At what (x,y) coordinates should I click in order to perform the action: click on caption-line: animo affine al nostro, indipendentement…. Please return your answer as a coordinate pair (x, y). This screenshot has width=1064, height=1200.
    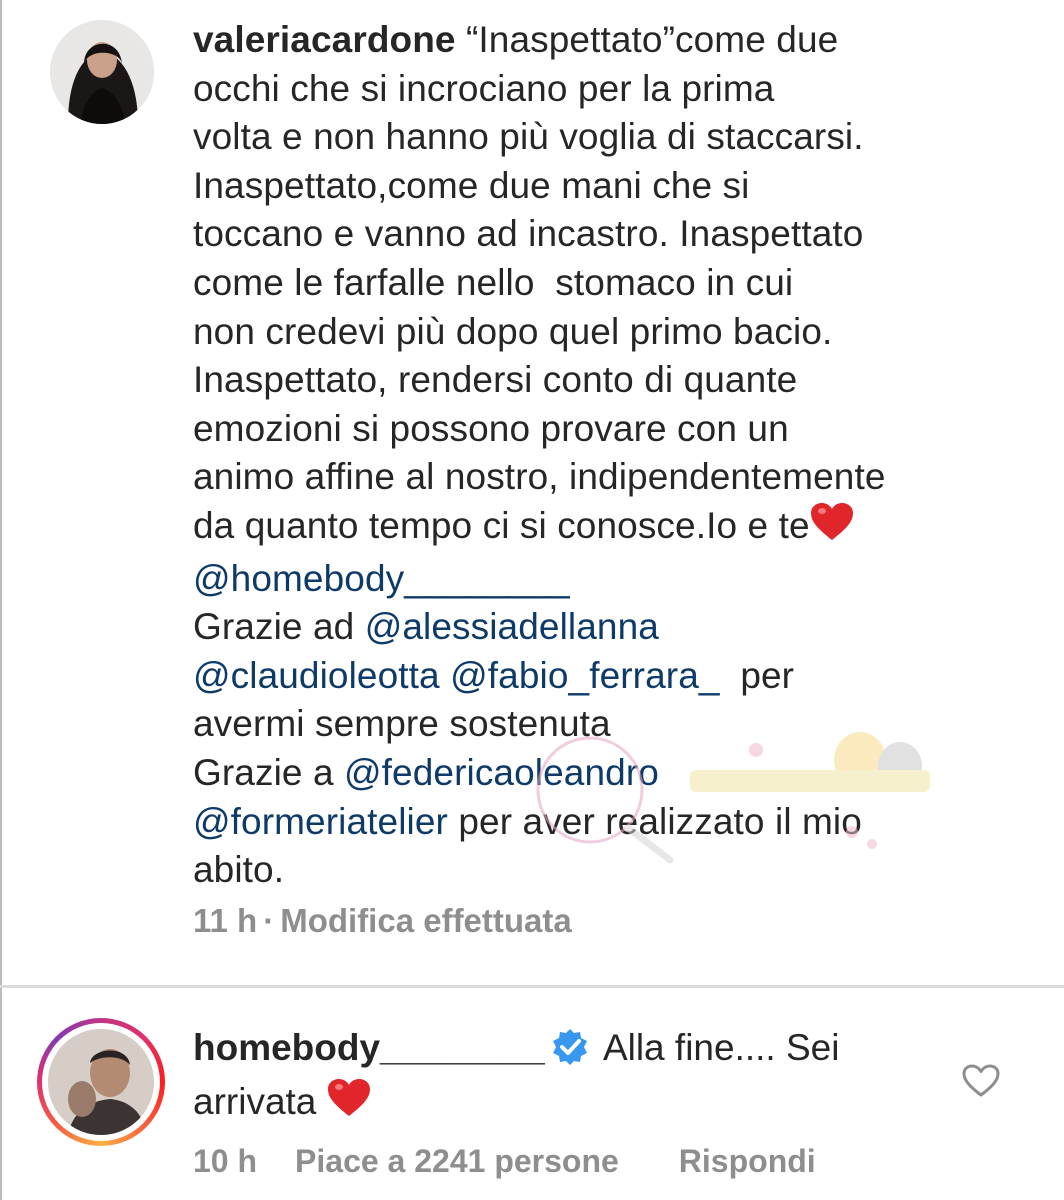
    Looking at the image, I should click on (539, 477).